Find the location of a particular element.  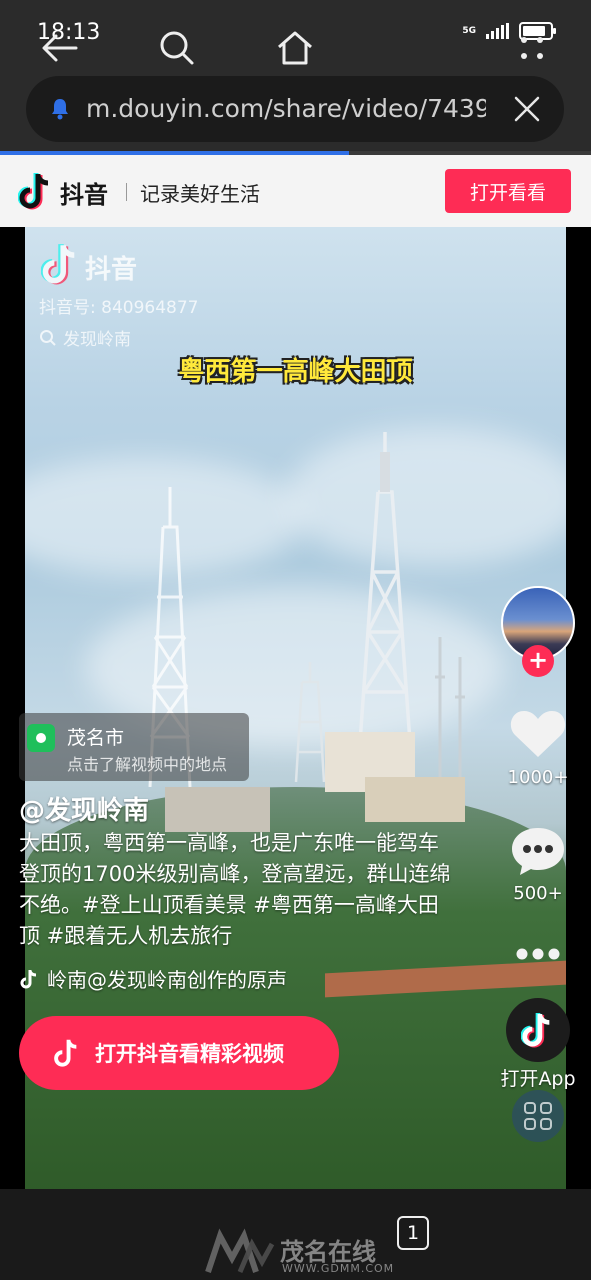

follow-plus-button: + is located at coordinates (538, 661).